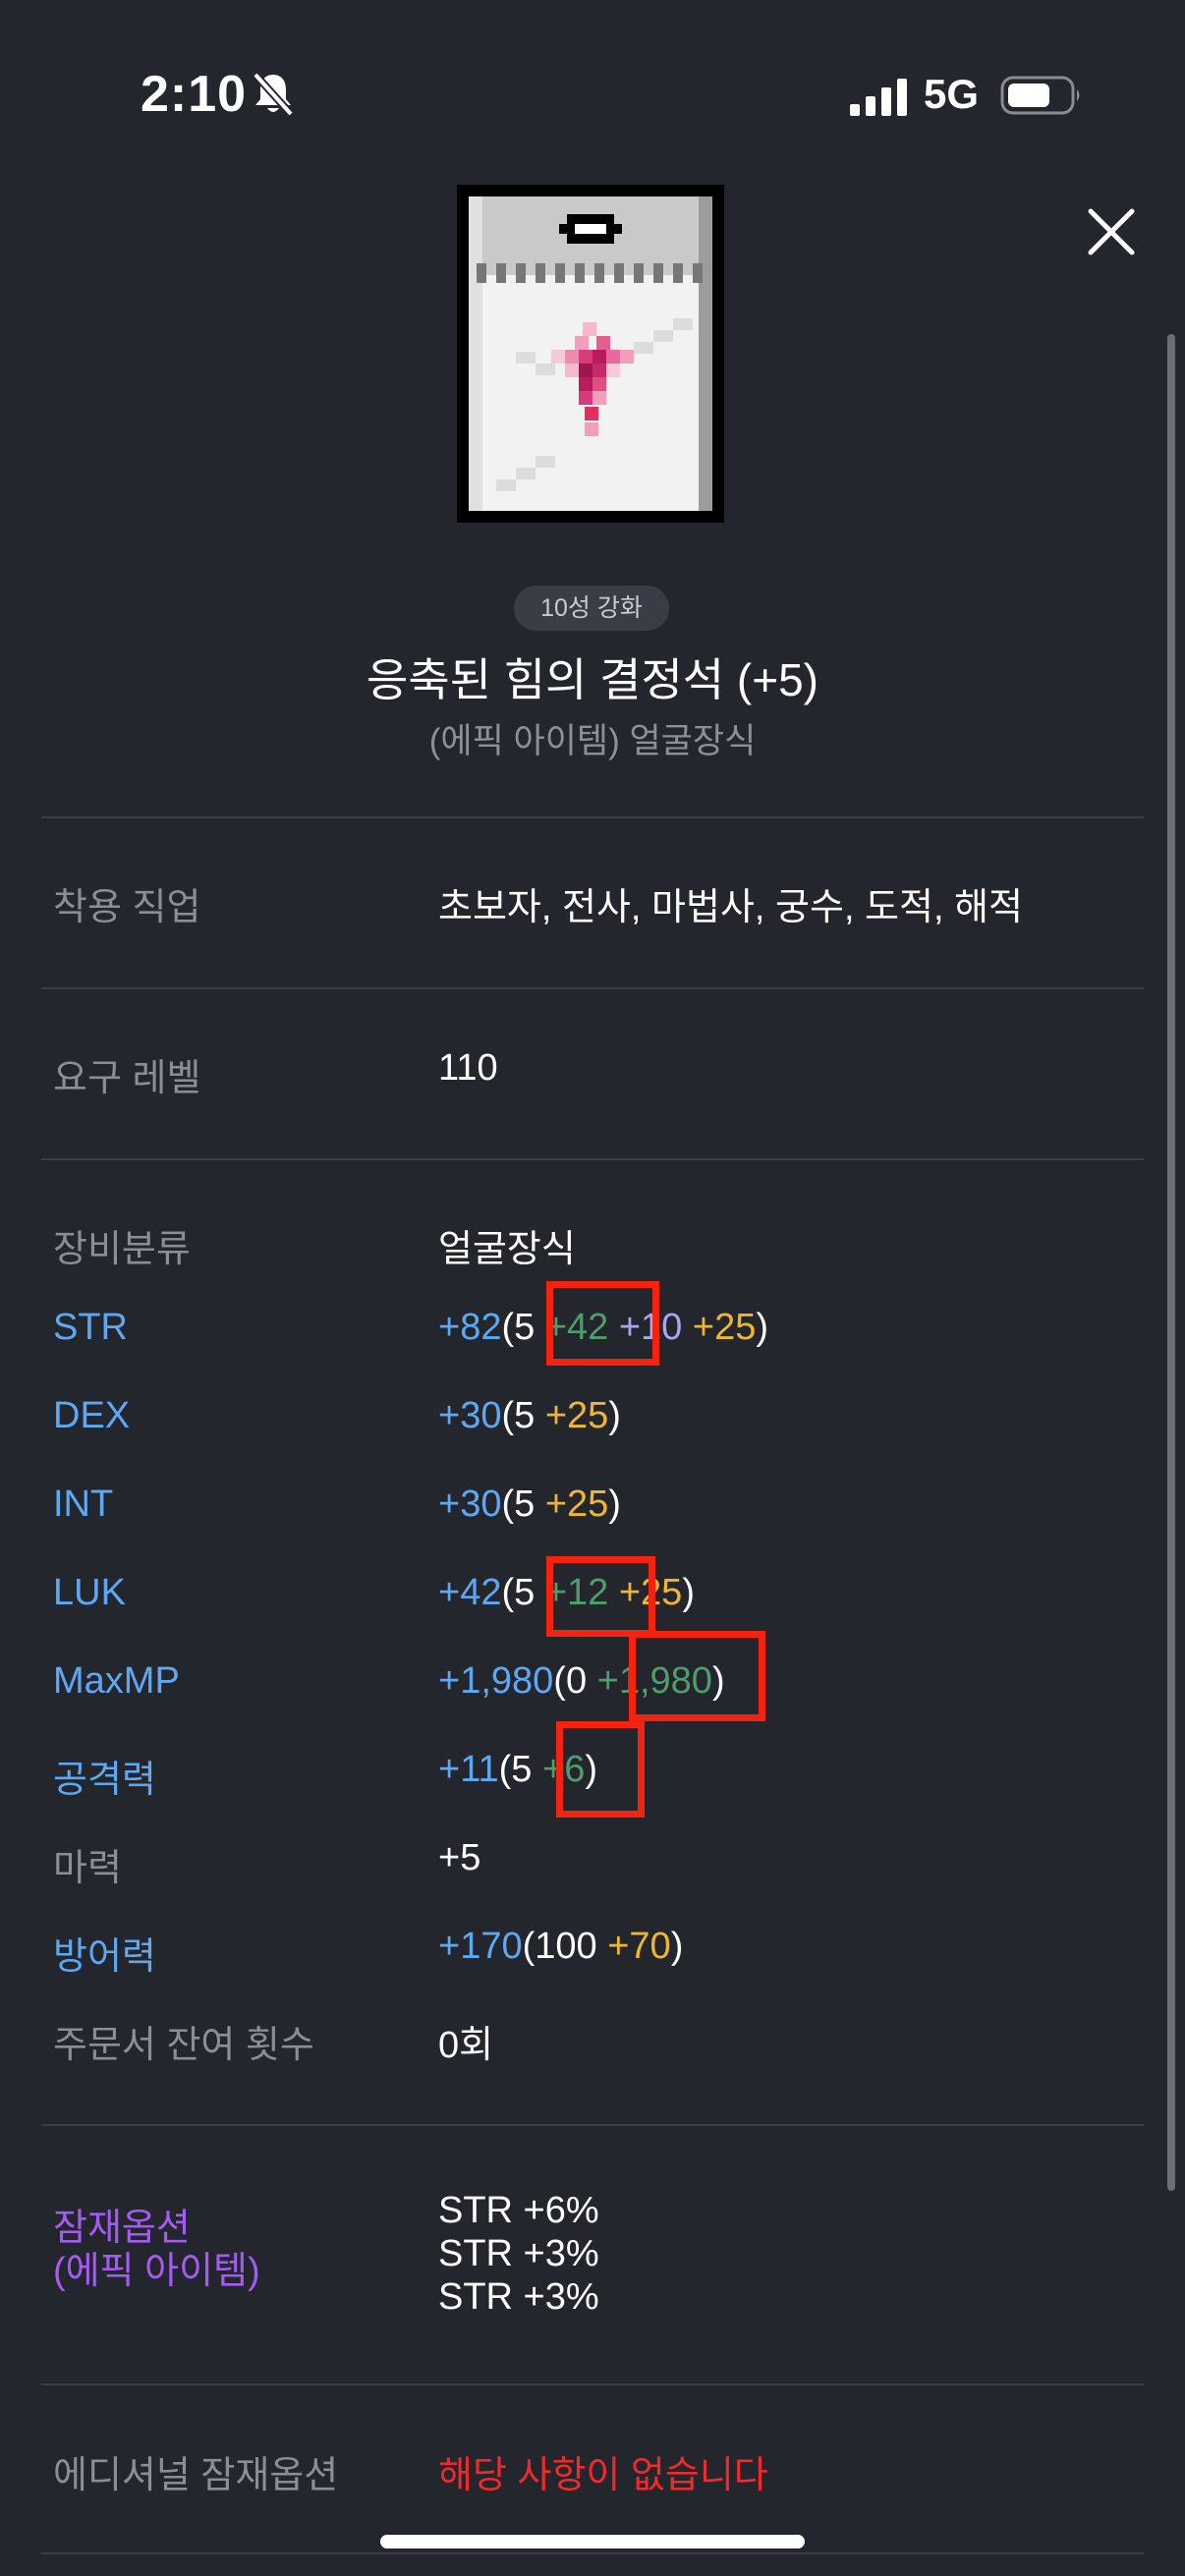 The height and width of the screenshot is (2576, 1185). Describe the element at coordinates (1111, 231) in the screenshot. I see `close-icon` at that location.